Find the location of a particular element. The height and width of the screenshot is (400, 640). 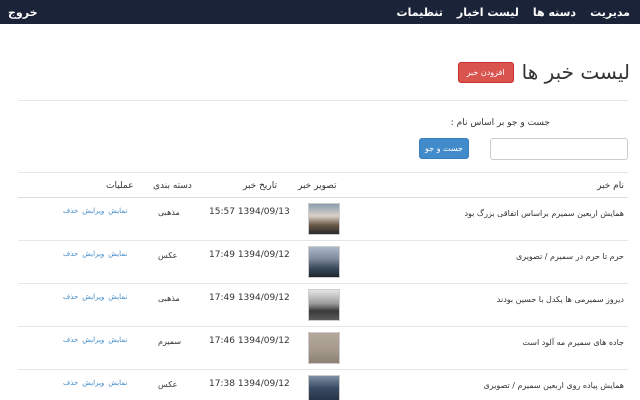

column-header-name: نام خبر is located at coordinates (610, 186).